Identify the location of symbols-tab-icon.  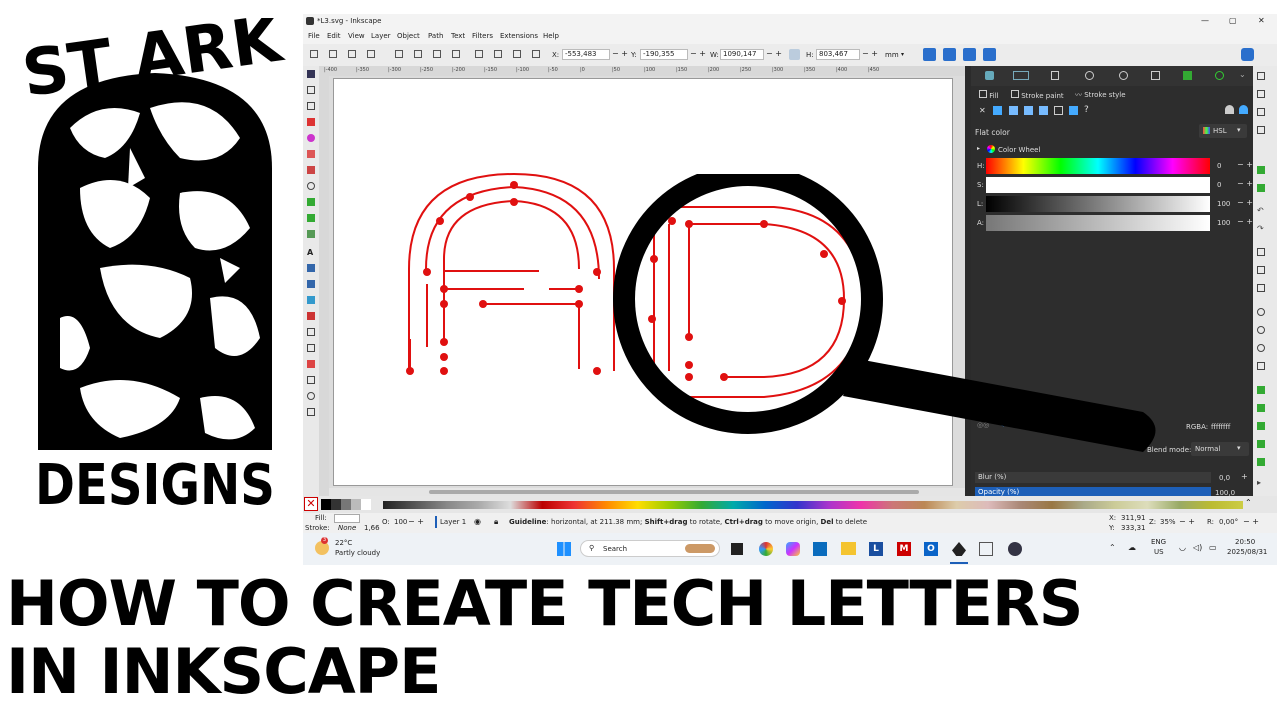
(1089, 75).